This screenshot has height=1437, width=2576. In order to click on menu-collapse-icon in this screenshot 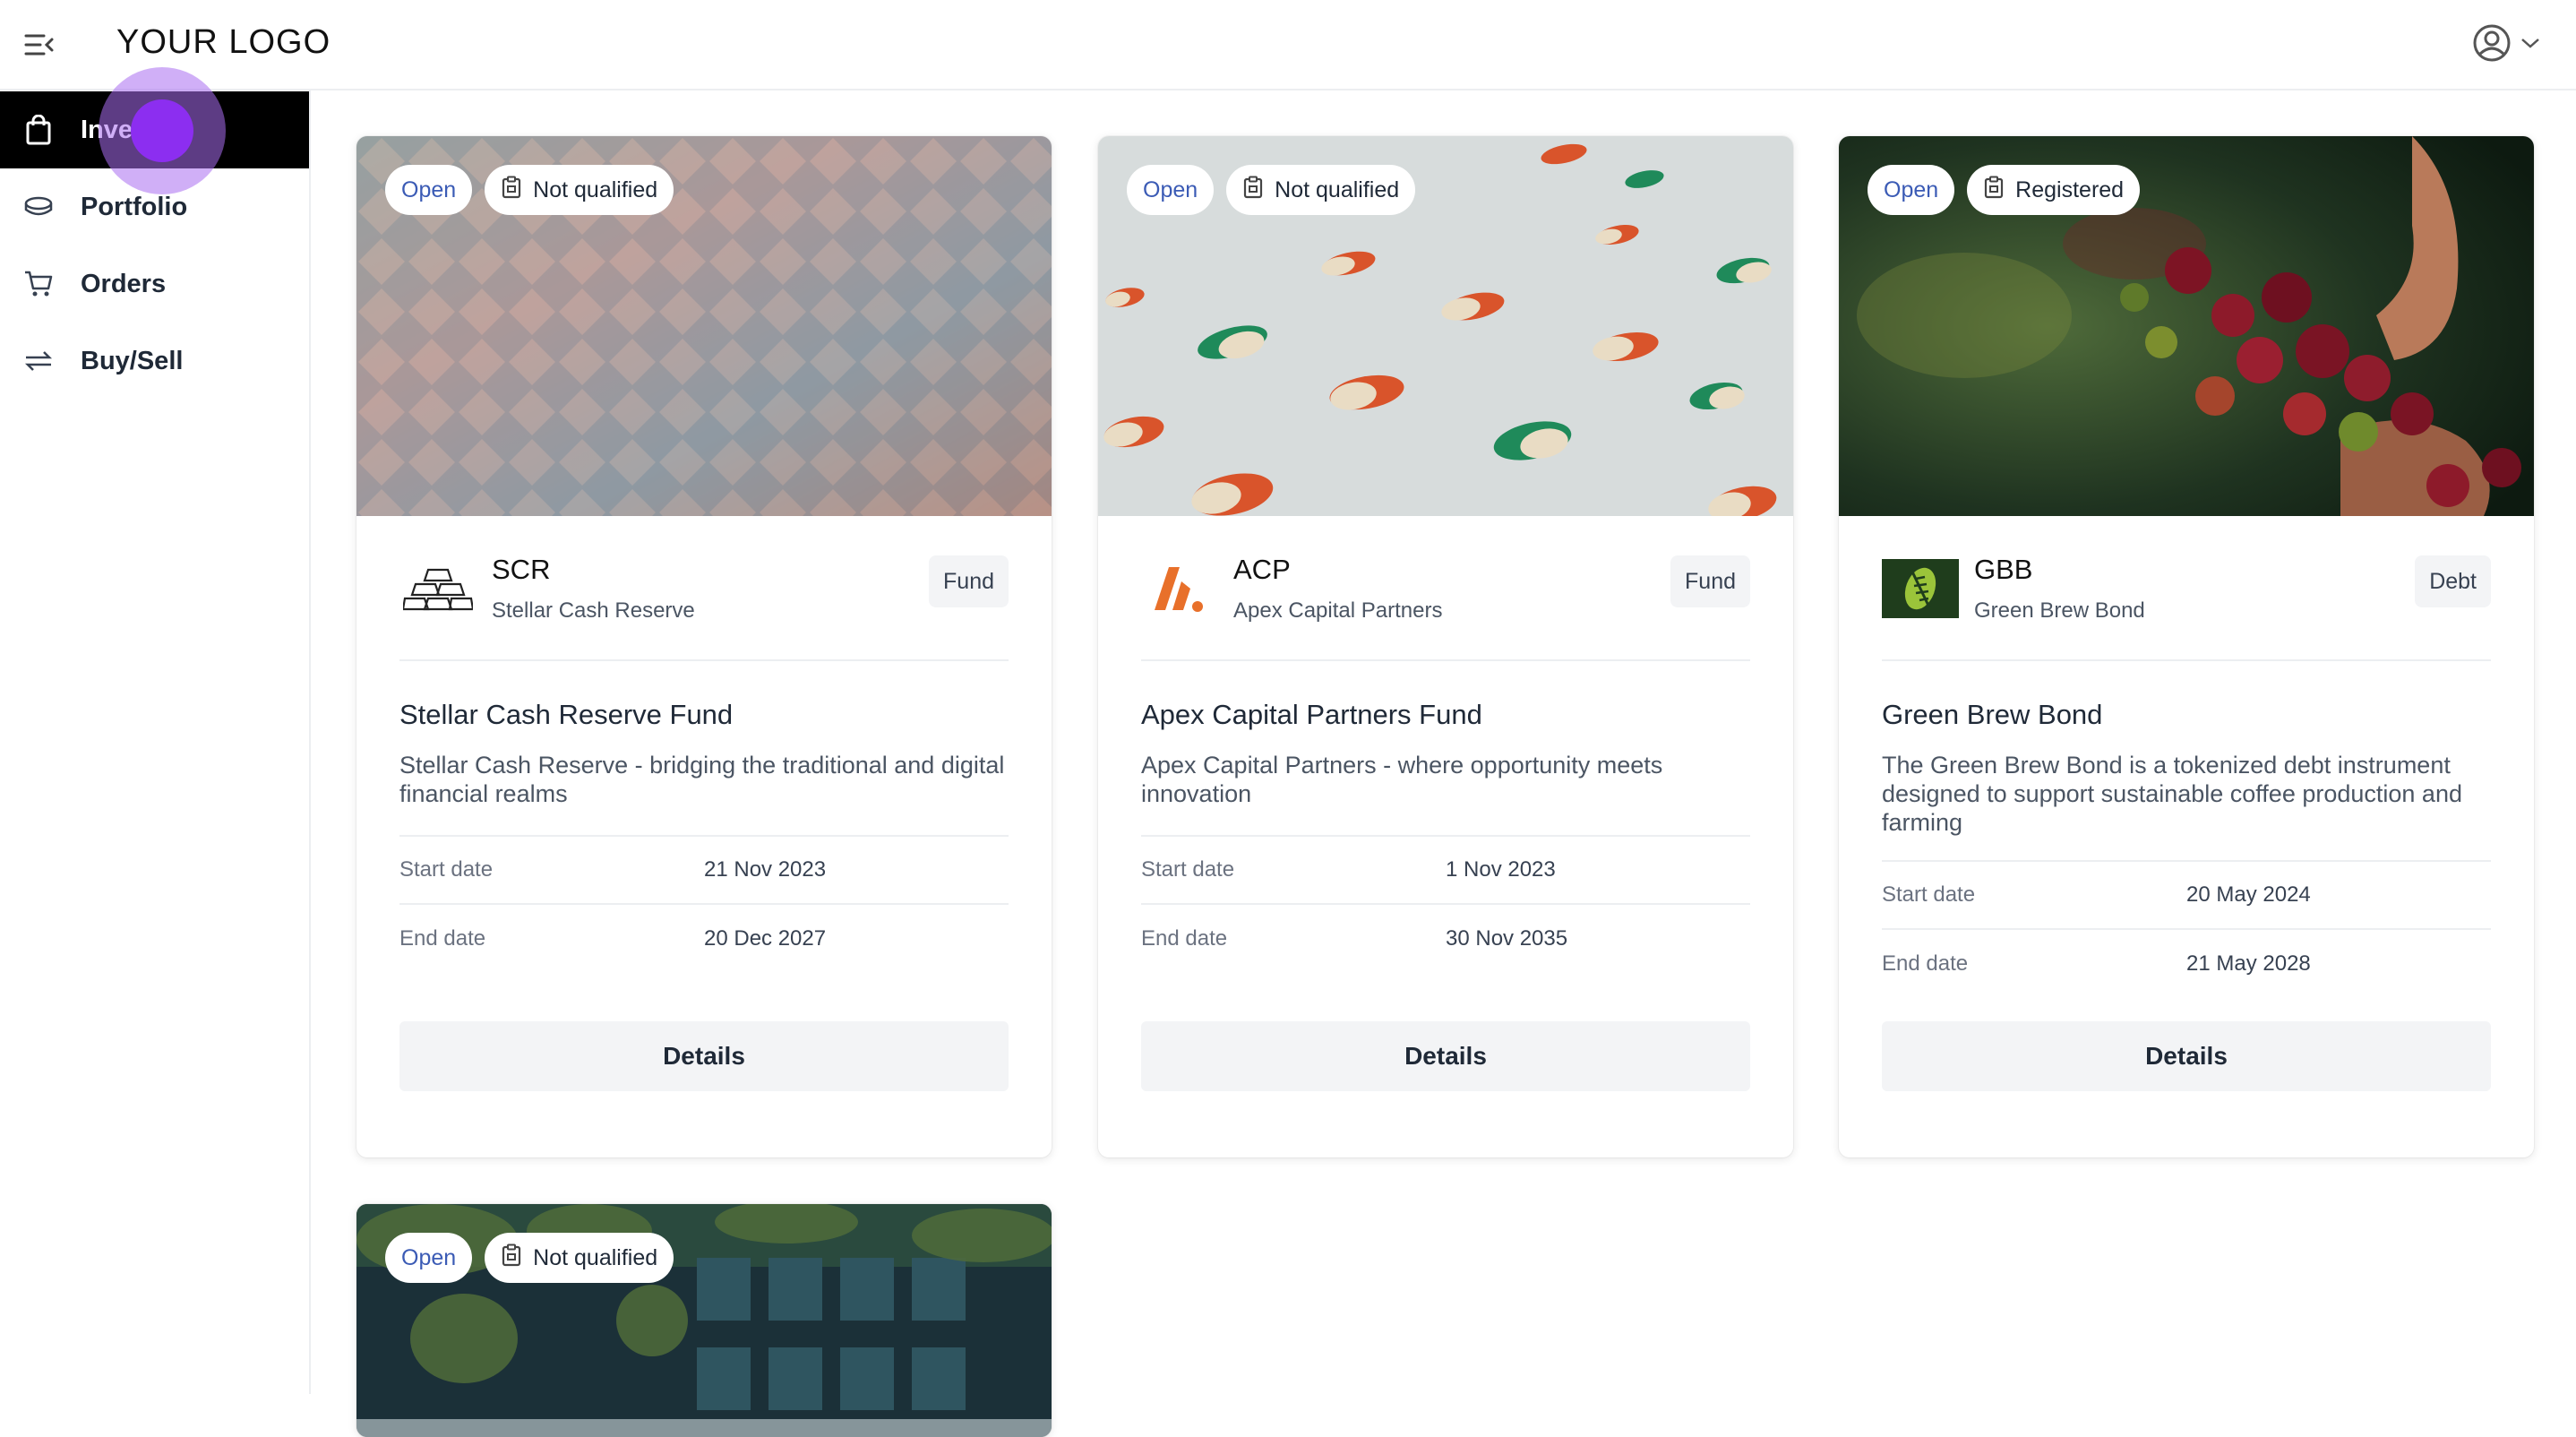, I will do `click(39, 45)`.